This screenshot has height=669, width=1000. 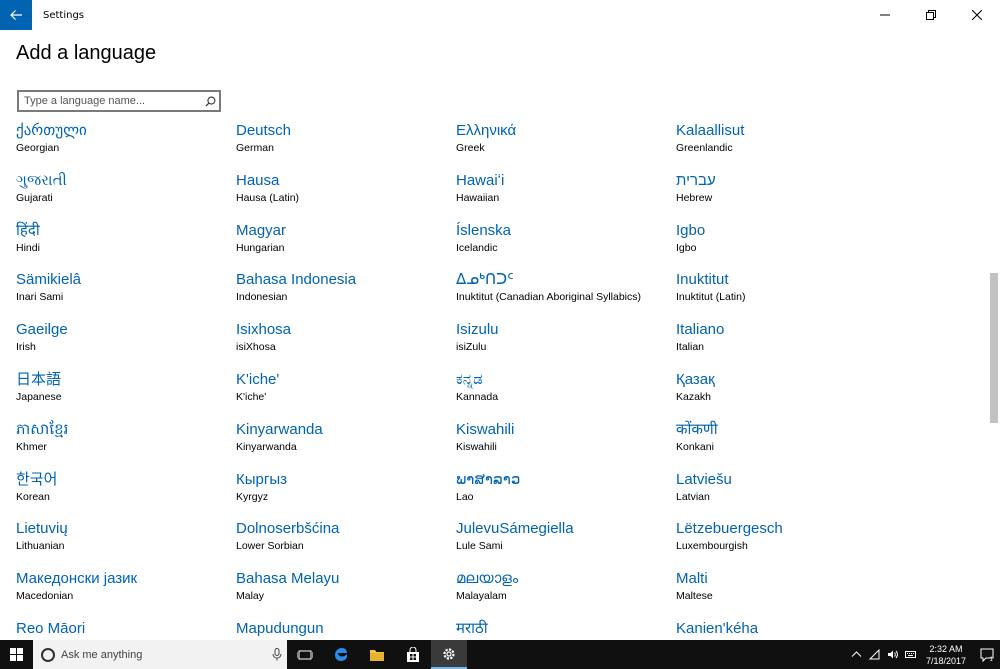 I want to click on language-native-name: Dolnoserbšćina, so click(x=288, y=529).